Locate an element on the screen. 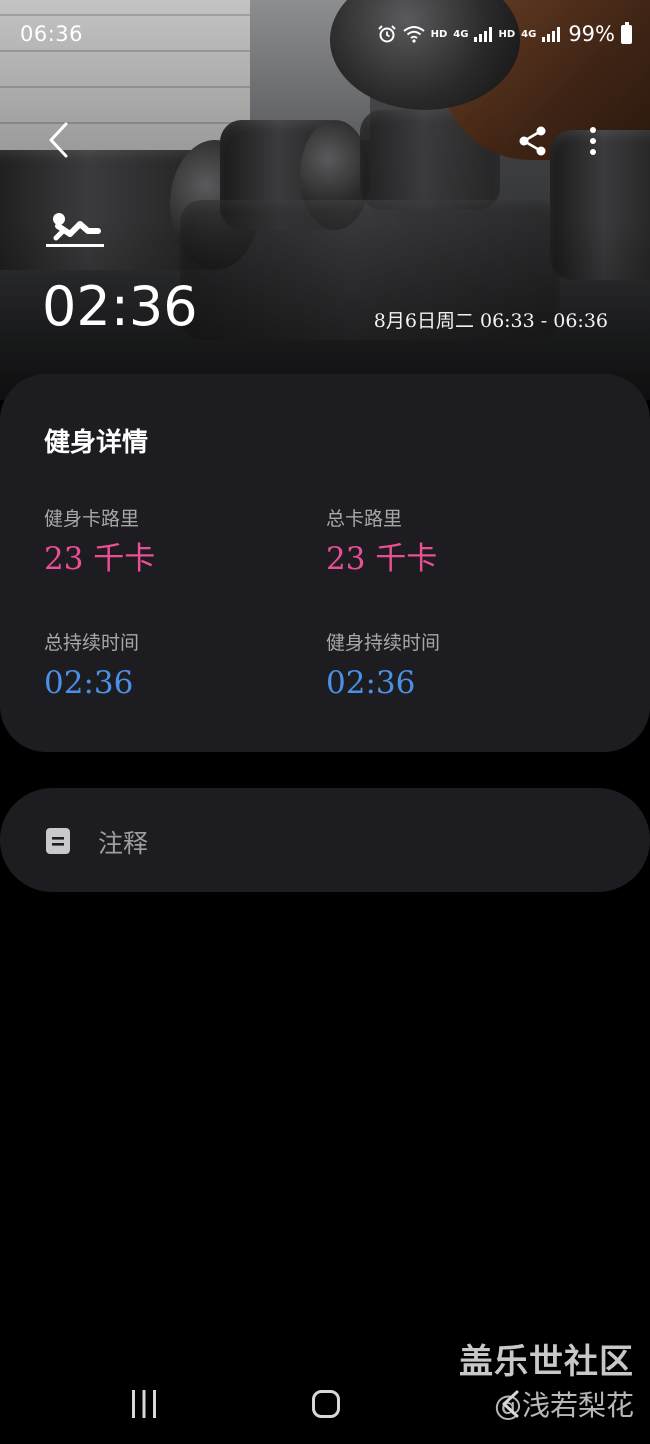  recents-button is located at coordinates (144, 1404).